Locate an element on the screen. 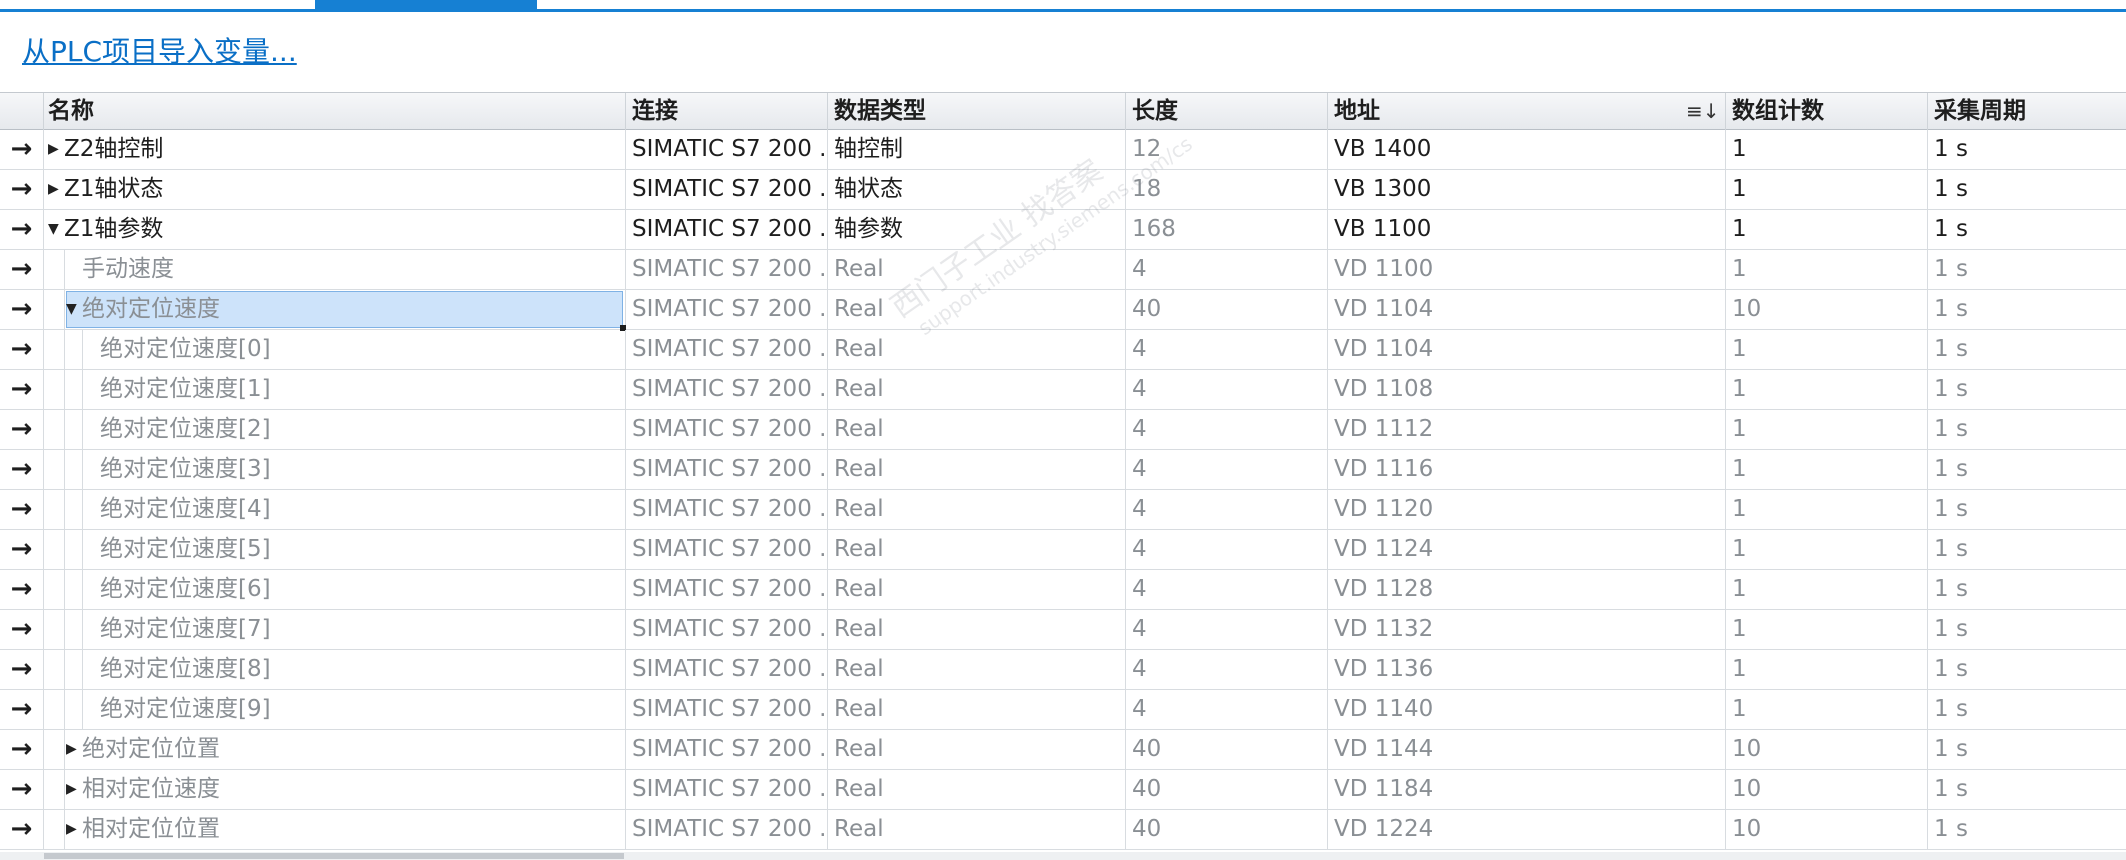  address-cell: VD 1104 is located at coordinates (1527, 349).